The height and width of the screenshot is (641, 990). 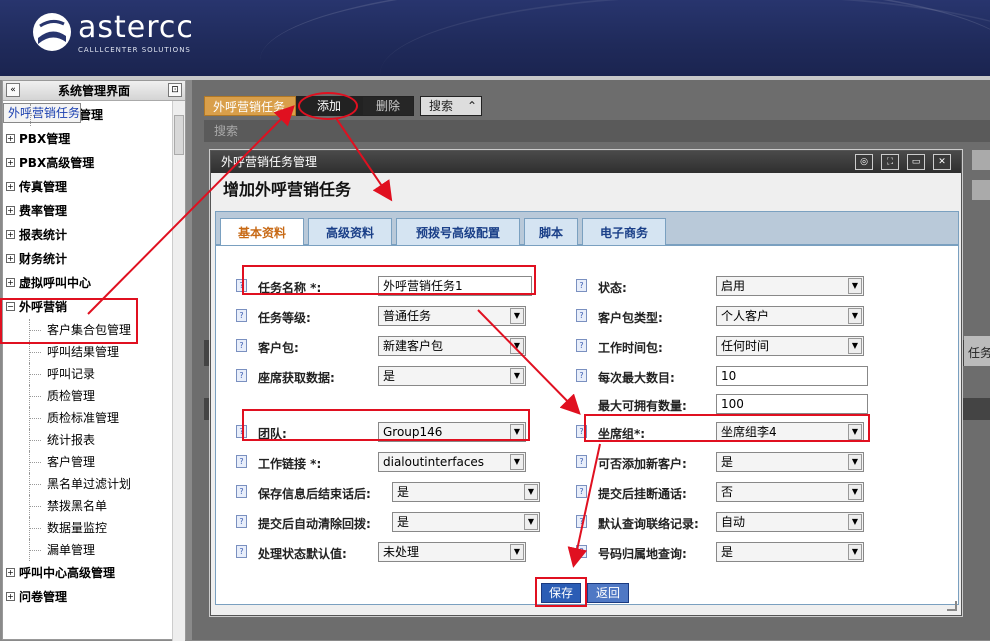 What do you see at coordinates (455, 286) in the screenshot?
I see `task-name-input: 外呼营销任务1` at bounding box center [455, 286].